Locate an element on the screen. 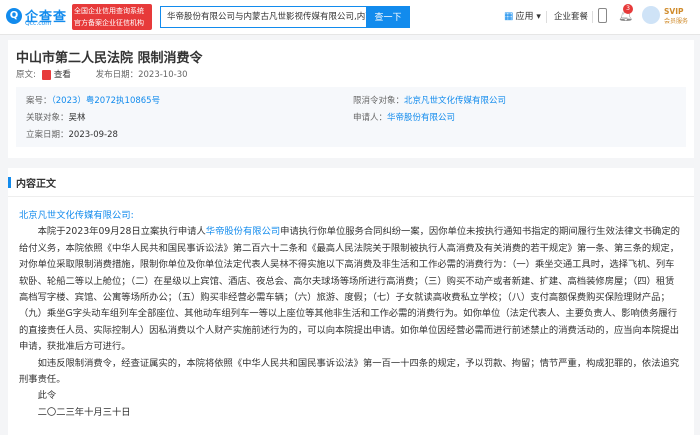 Image resolution: width=700 pixels, height=435 pixels. logo-subtext: Qcc.com is located at coordinates (38, 23).